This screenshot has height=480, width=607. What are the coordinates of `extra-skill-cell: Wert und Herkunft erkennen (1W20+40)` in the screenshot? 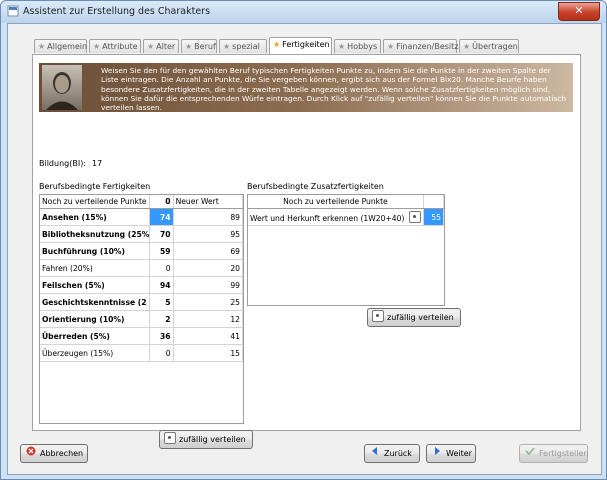 It's located at (336, 217).